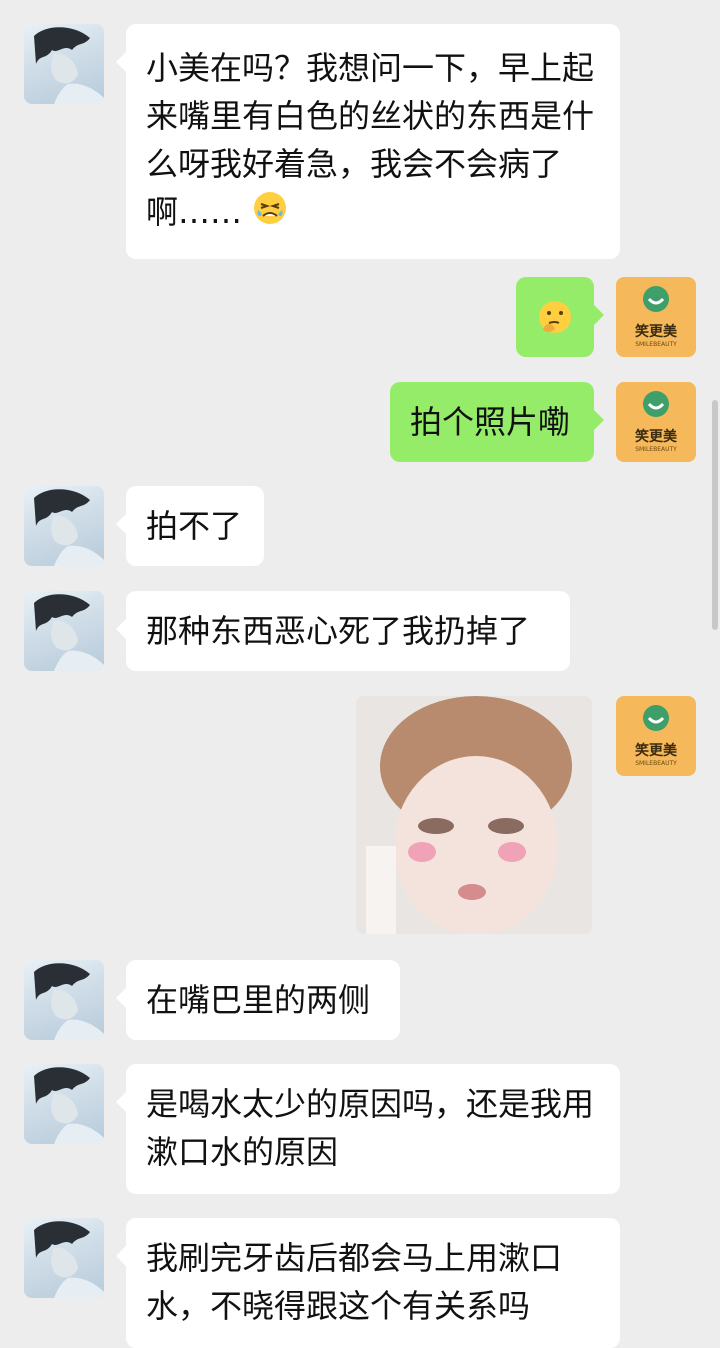 The height and width of the screenshot is (1348, 720). What do you see at coordinates (360, 317) in the screenshot?
I see `message-row: 笑更美 SMILEBEAUTY` at bounding box center [360, 317].